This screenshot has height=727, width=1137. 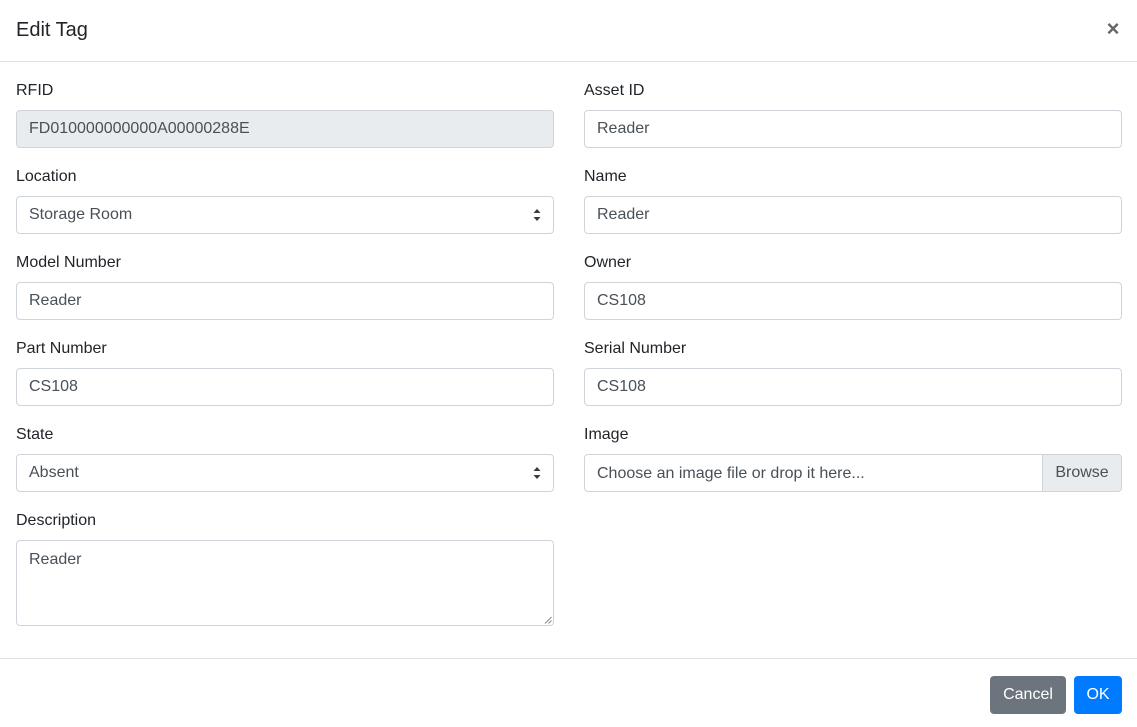 What do you see at coordinates (285, 215) in the screenshot?
I see `location-select: Storage Room` at bounding box center [285, 215].